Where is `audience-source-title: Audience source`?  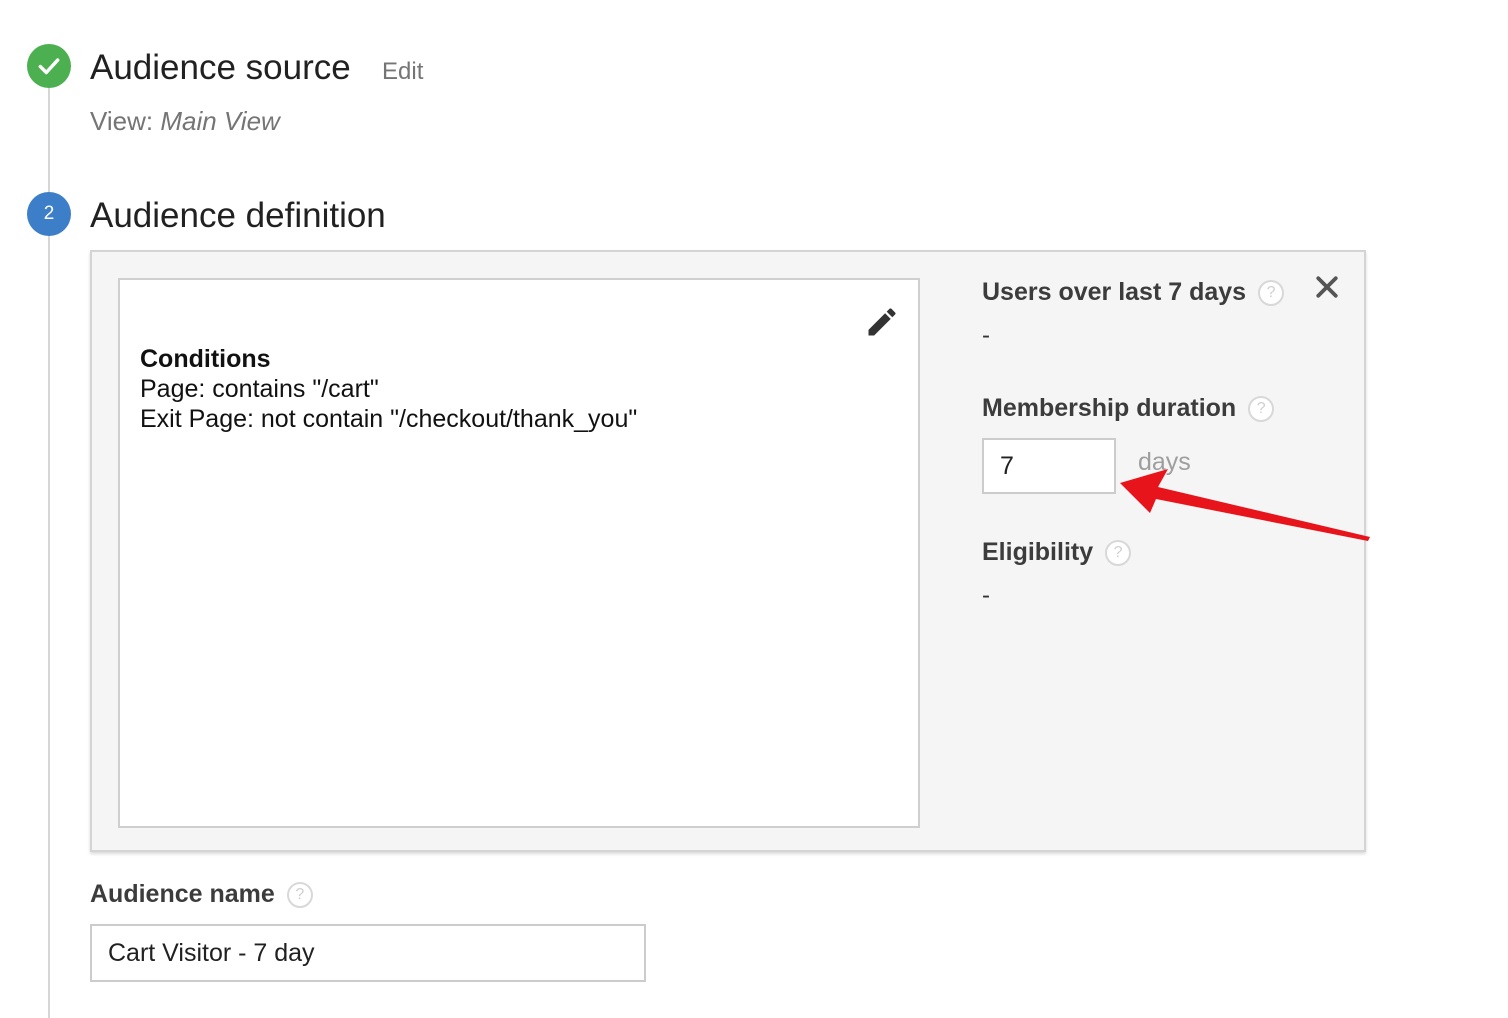
audience-source-title: Audience source is located at coordinates (220, 67).